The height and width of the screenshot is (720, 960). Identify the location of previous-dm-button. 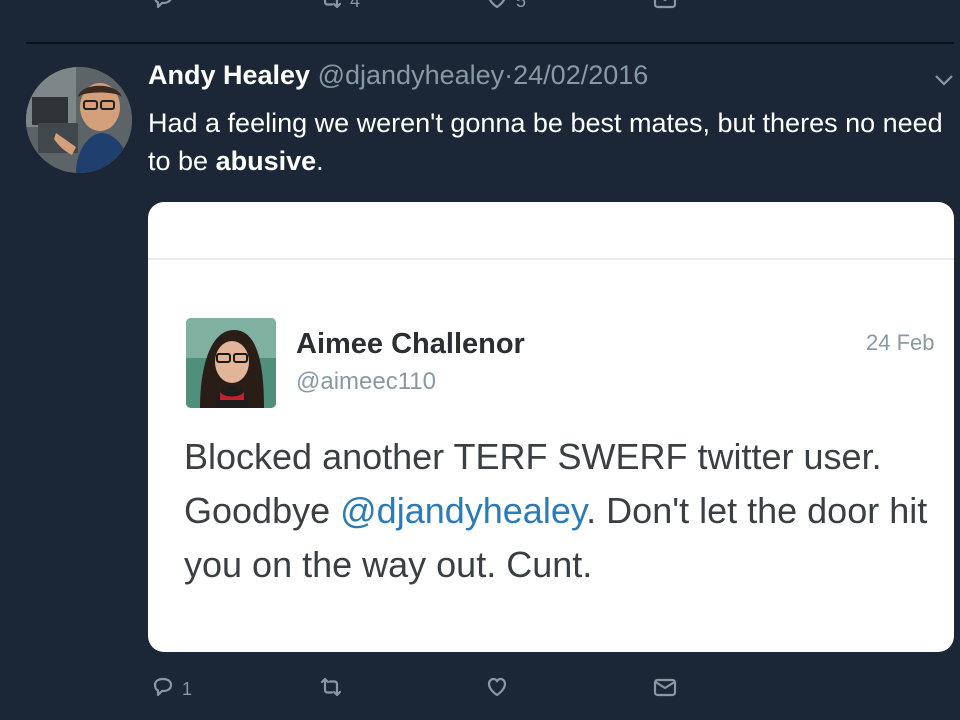
(665, 8).